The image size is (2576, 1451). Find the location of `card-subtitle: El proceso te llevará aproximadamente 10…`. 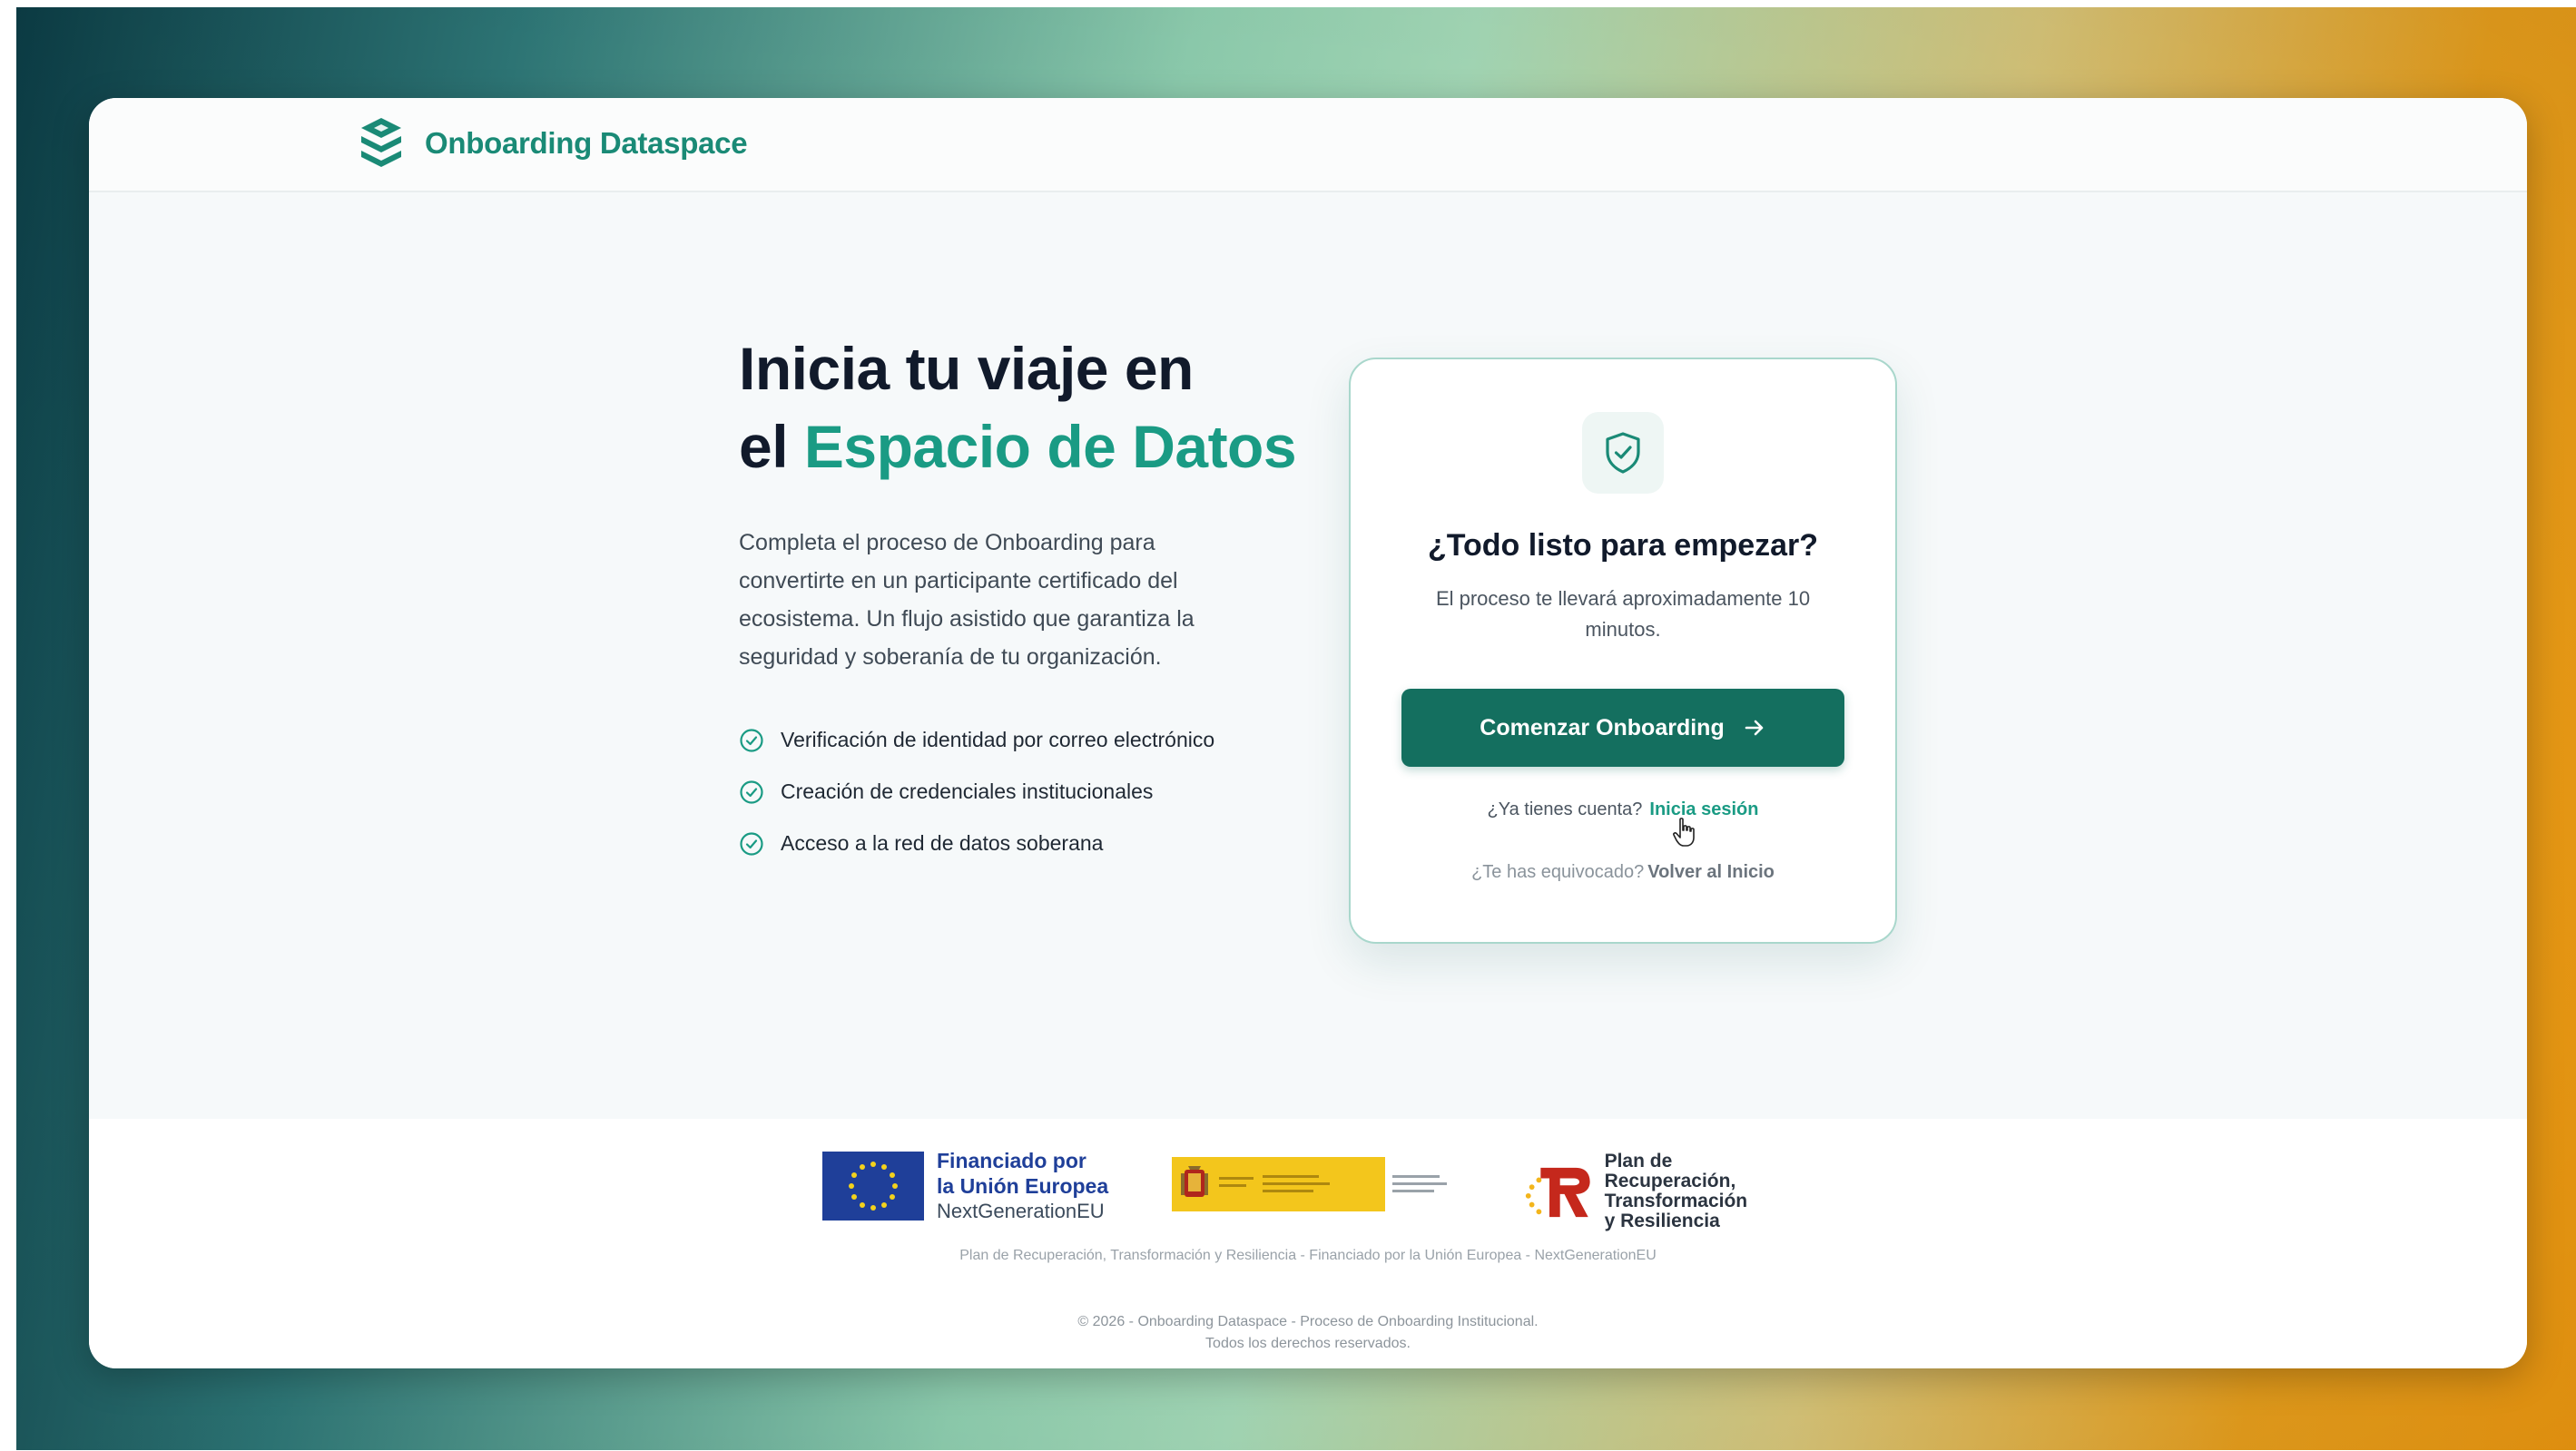

card-subtitle: El proceso te llevará aproximadamente 10… is located at coordinates (1623, 614).